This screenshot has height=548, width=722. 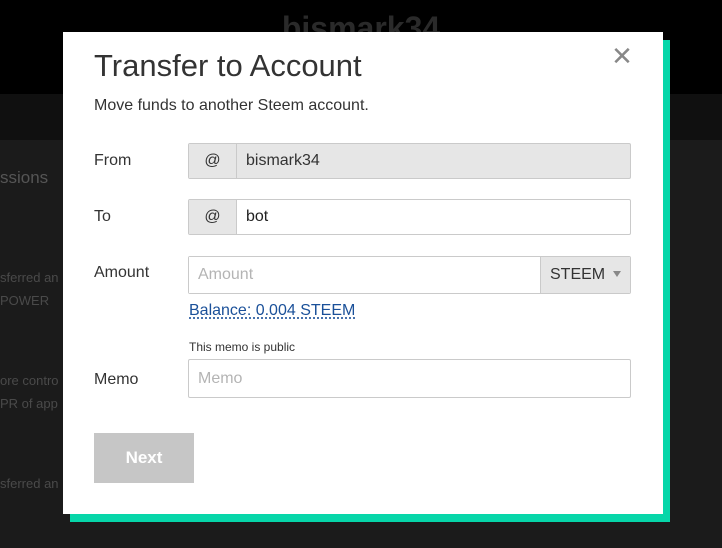 I want to click on from-input, so click(x=433, y=161).